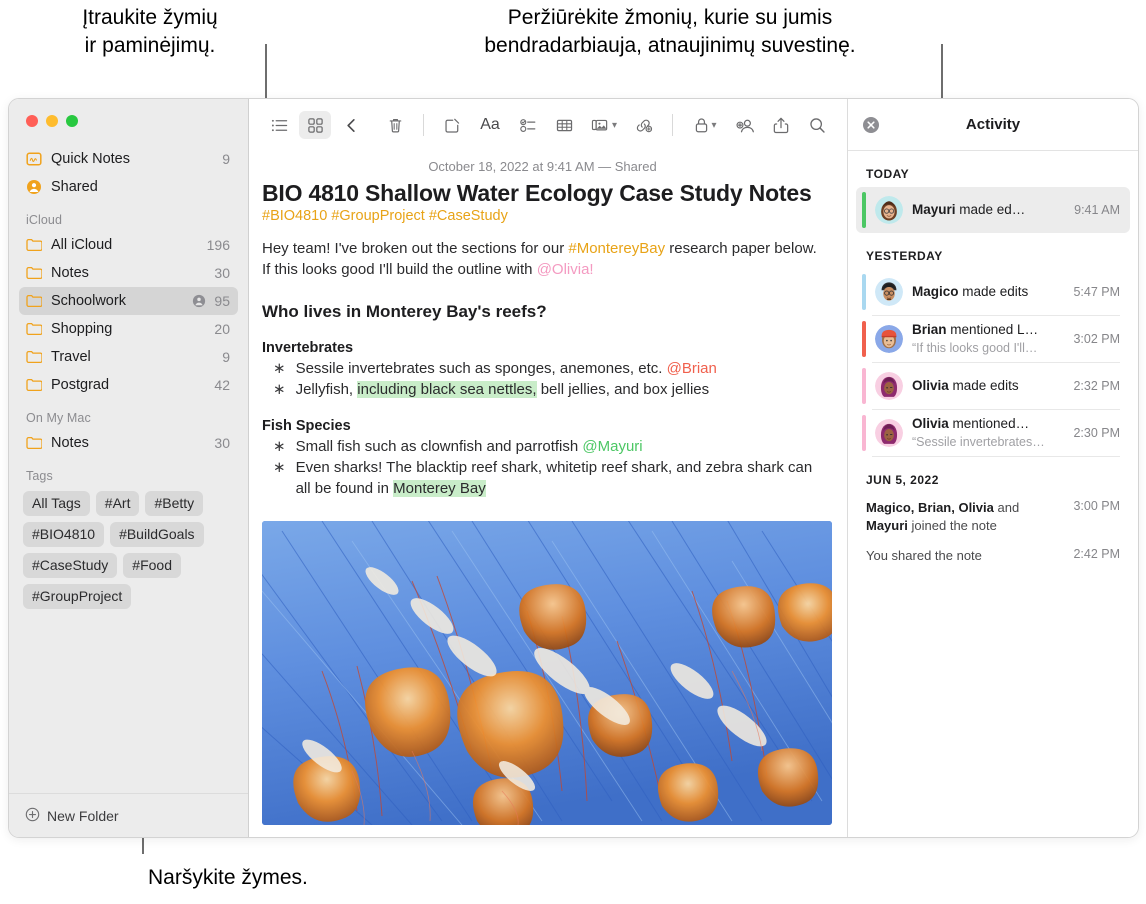 The height and width of the screenshot is (904, 1146). What do you see at coordinates (930, 507) in the screenshot?
I see `joined-names: Magico, Brian, Olivia` at bounding box center [930, 507].